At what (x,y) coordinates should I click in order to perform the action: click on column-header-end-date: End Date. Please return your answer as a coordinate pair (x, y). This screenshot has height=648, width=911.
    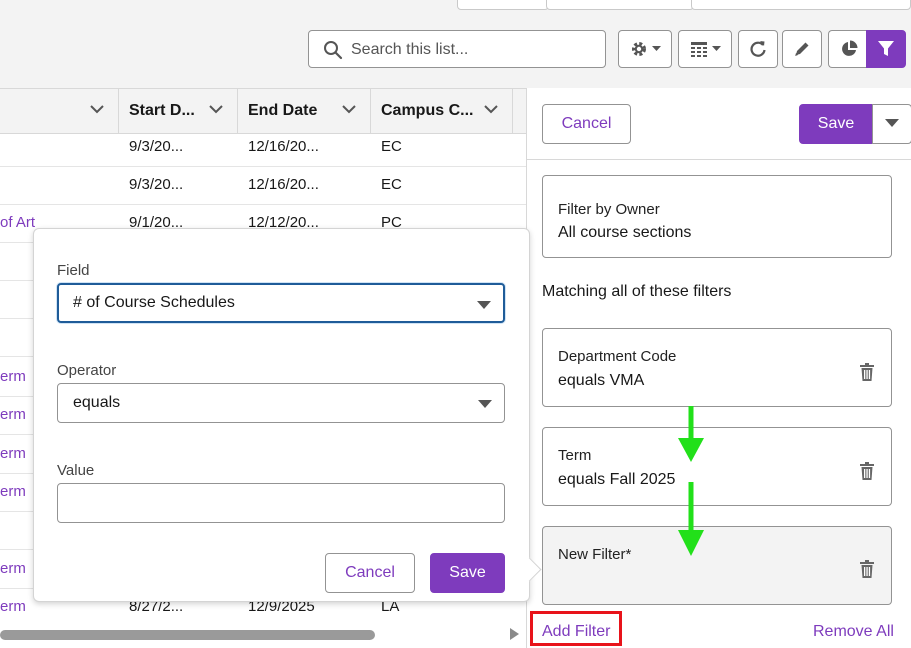
    Looking at the image, I should click on (303, 111).